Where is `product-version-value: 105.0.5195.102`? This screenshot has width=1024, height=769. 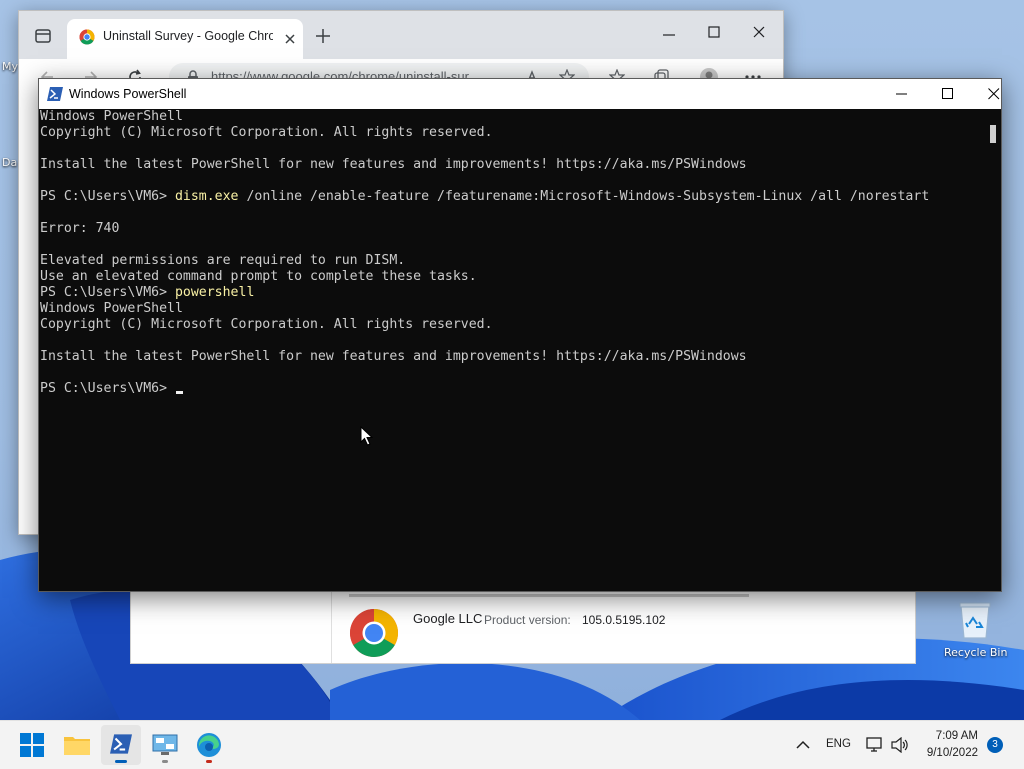
product-version-value: 105.0.5195.102 is located at coordinates (624, 620).